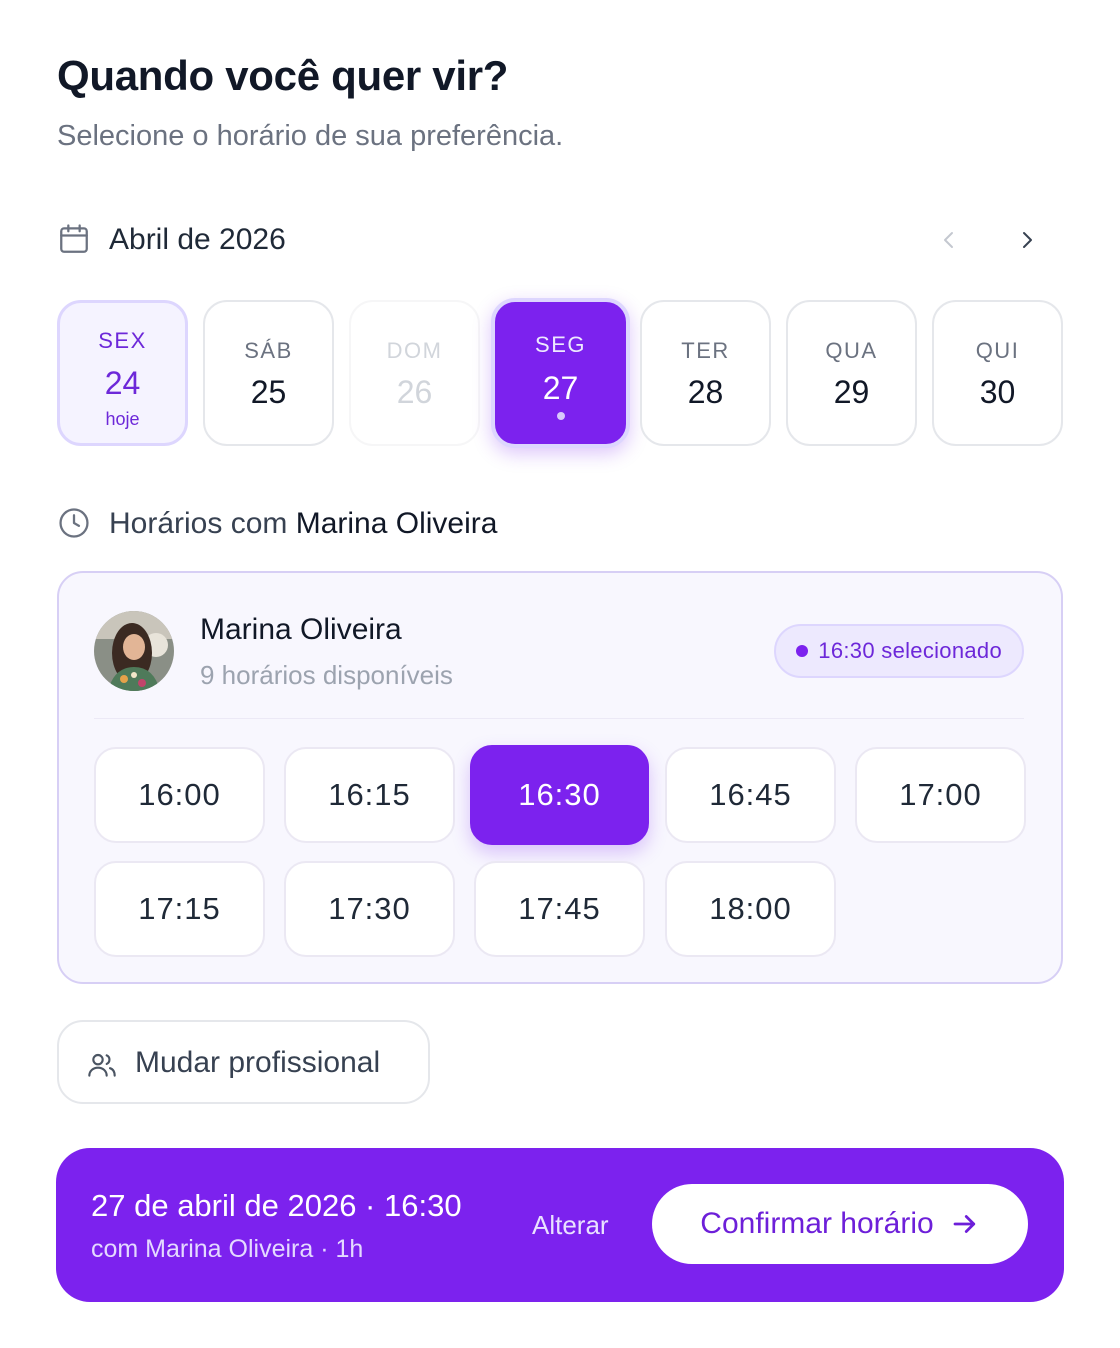 Image resolution: width=1120 pixels, height=1348 pixels. I want to click on professional-name: Marina Oliveira, so click(301, 629).